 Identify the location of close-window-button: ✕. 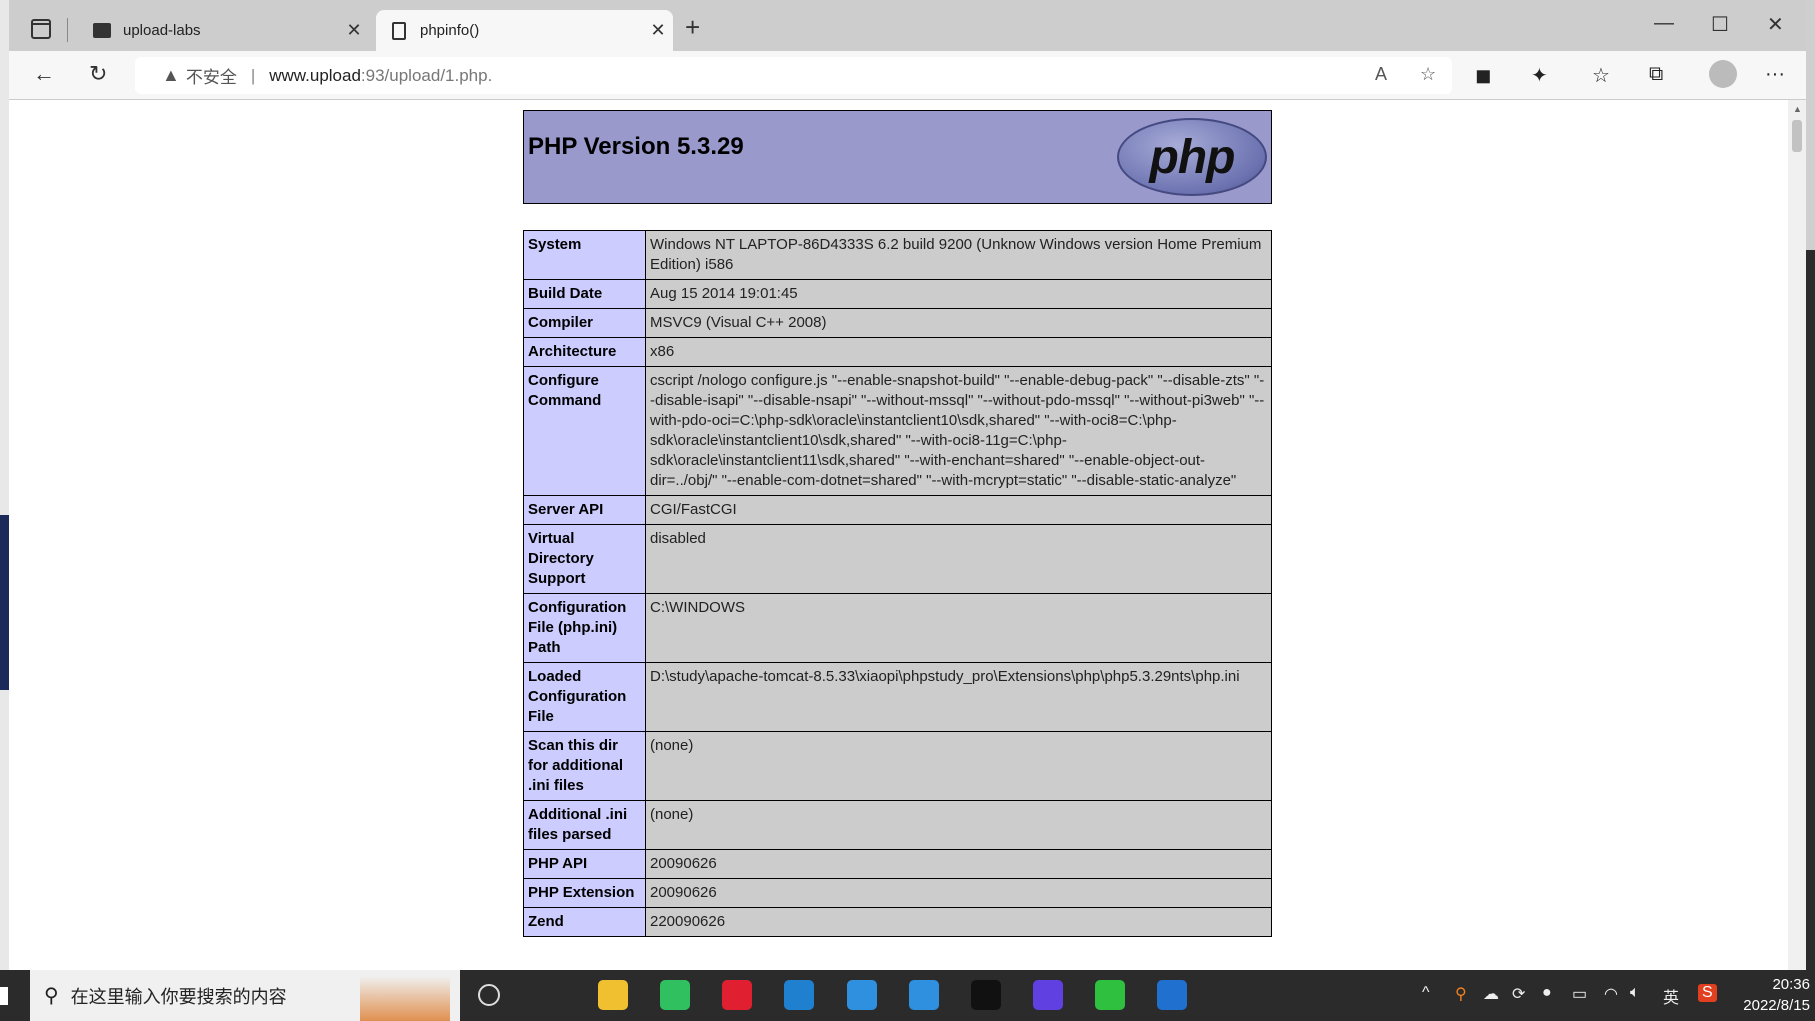
(1775, 24).